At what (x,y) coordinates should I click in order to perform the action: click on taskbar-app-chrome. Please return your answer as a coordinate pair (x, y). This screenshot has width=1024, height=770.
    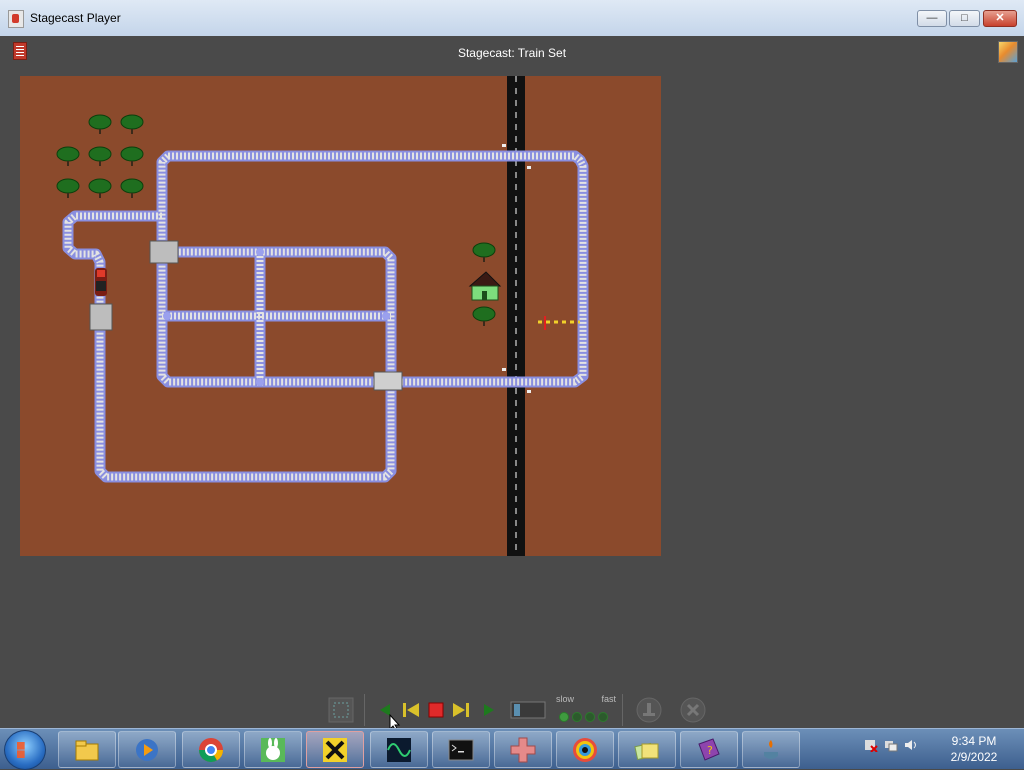
    Looking at the image, I should click on (211, 749).